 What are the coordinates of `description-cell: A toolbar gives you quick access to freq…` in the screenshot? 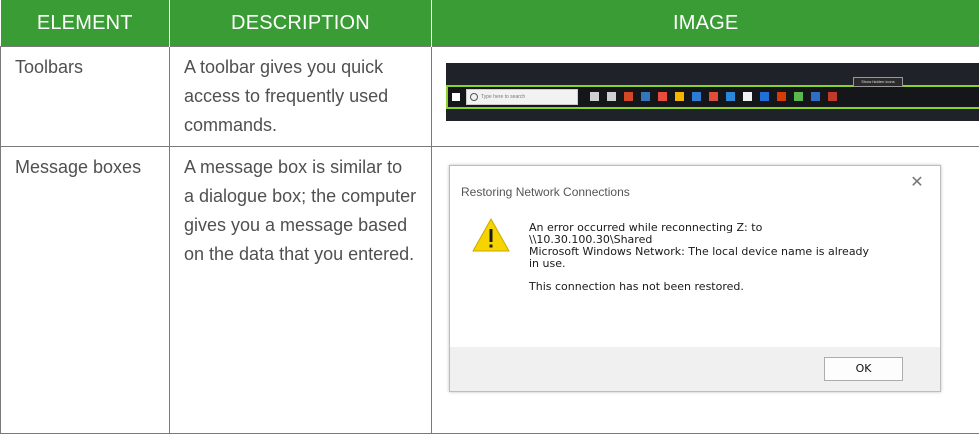 It's located at (301, 97).